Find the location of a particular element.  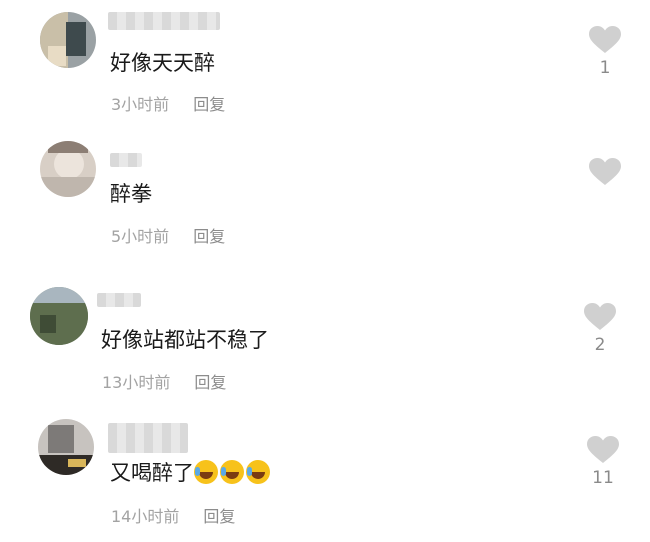

comment-time: 5小时前 is located at coordinates (140, 236).